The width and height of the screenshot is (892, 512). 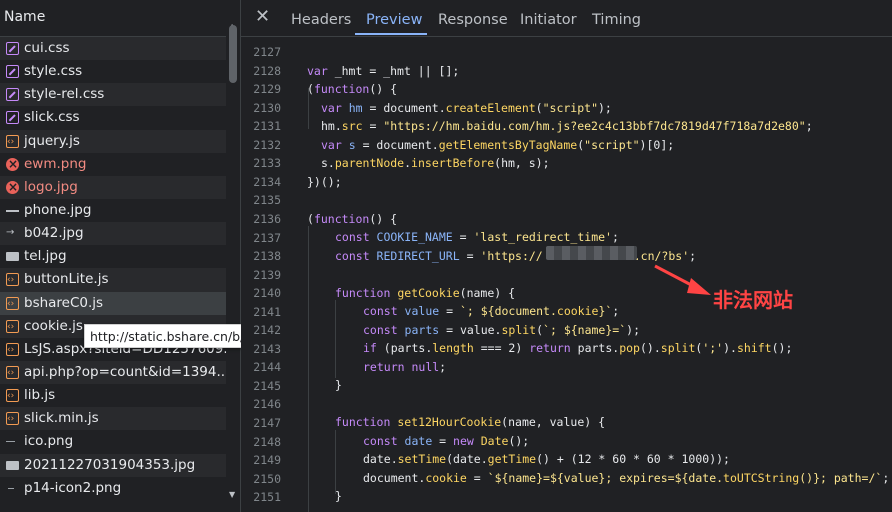 I want to click on request-row: bshareC0.js, so click(x=113, y=303).